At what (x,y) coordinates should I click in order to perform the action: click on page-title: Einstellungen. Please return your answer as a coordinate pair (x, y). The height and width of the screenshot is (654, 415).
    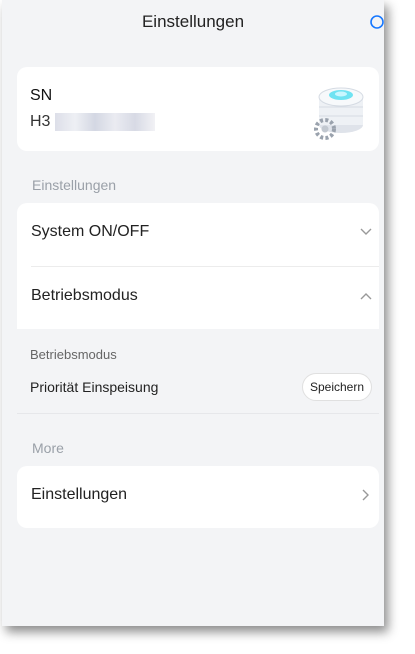
    Looking at the image, I should click on (193, 21).